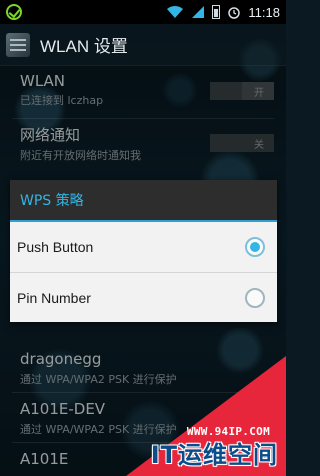 Image resolution: width=320 pixels, height=476 pixels. I want to click on status-clock: 11:18, so click(264, 12).